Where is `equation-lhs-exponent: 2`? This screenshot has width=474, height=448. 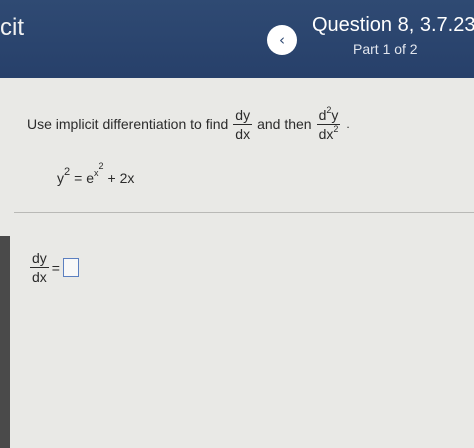 equation-lhs-exponent: 2 is located at coordinates (67, 172).